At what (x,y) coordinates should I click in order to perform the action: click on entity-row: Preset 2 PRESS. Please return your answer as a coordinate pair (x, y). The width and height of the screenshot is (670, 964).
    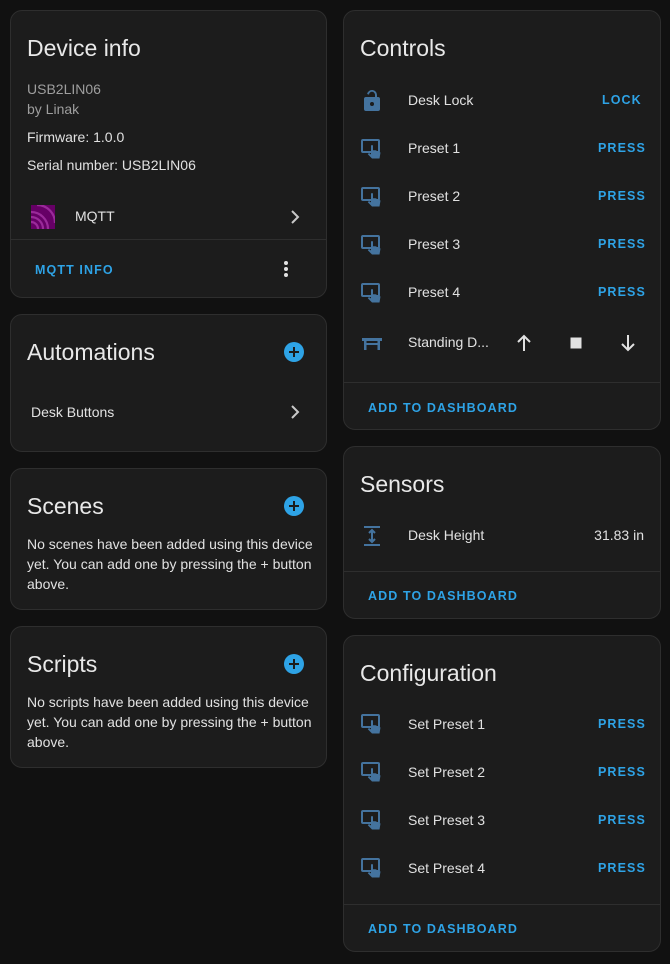
    Looking at the image, I should click on (502, 199).